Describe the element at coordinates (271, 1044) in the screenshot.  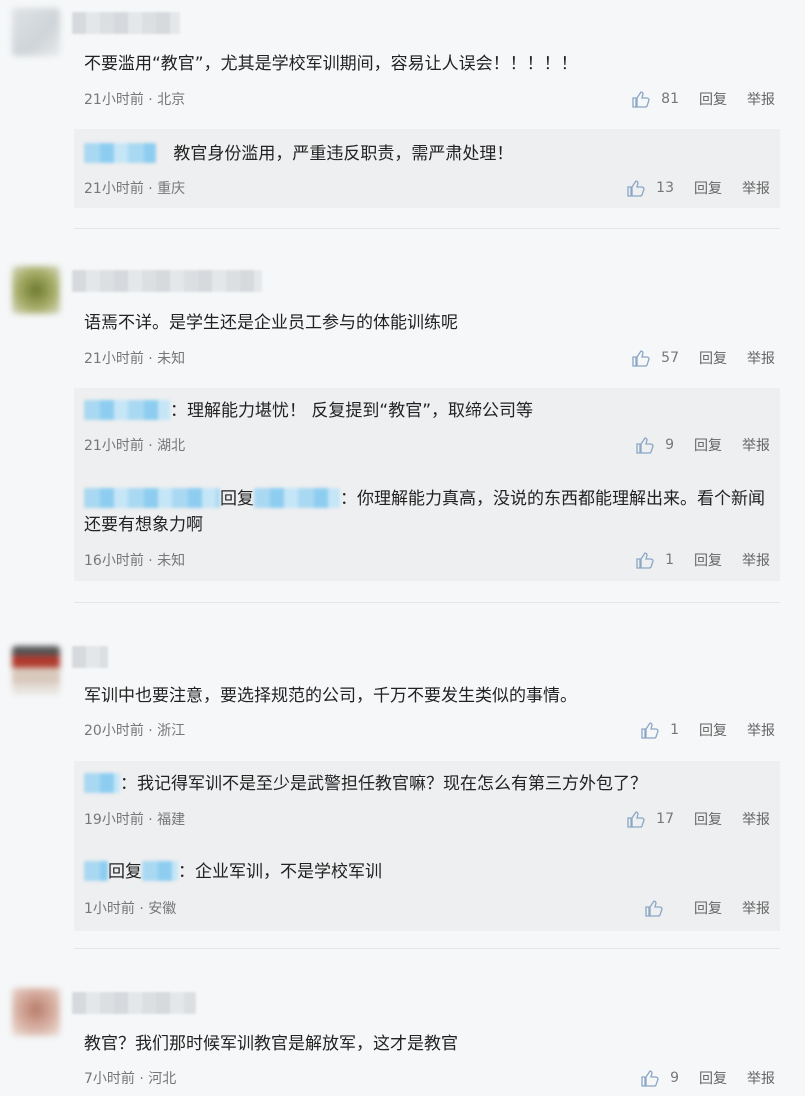
I see `comment-text: 教官？我们那时候军训教官是解放军，这才是教官` at that location.